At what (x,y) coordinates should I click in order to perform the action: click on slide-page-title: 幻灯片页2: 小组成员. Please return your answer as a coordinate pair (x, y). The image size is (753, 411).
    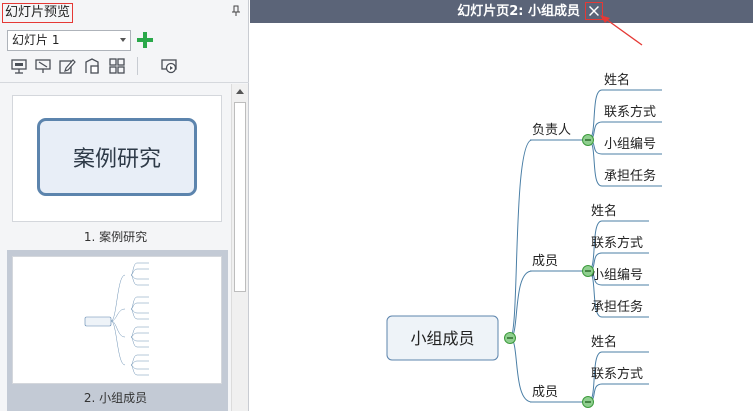
    Looking at the image, I should click on (518, 11).